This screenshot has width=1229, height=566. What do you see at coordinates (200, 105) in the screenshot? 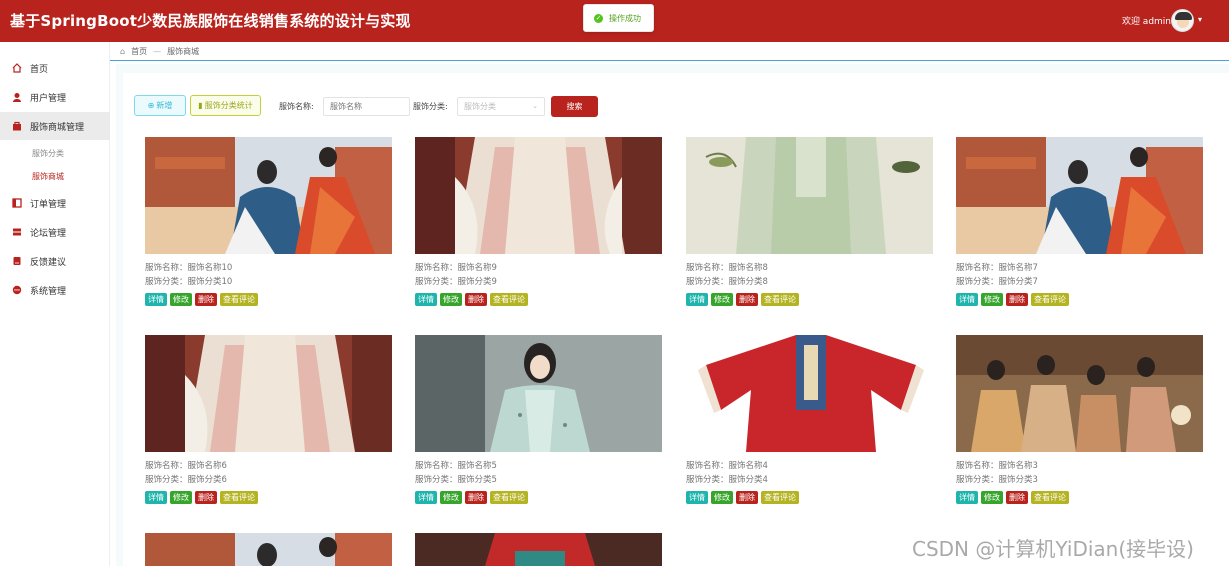
I see `bar-chart-icon: ▮` at bounding box center [200, 105].